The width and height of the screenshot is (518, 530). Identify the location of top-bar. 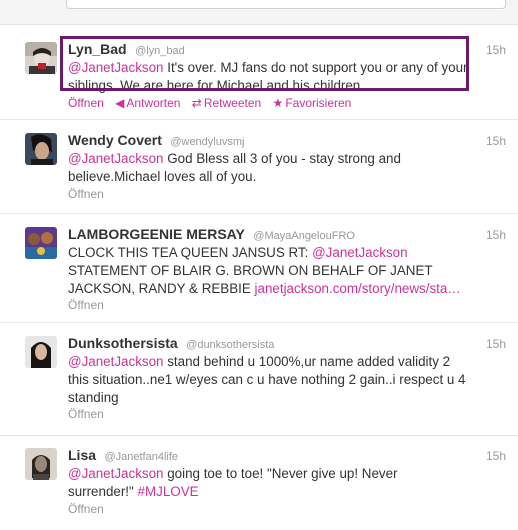
(259, 12).